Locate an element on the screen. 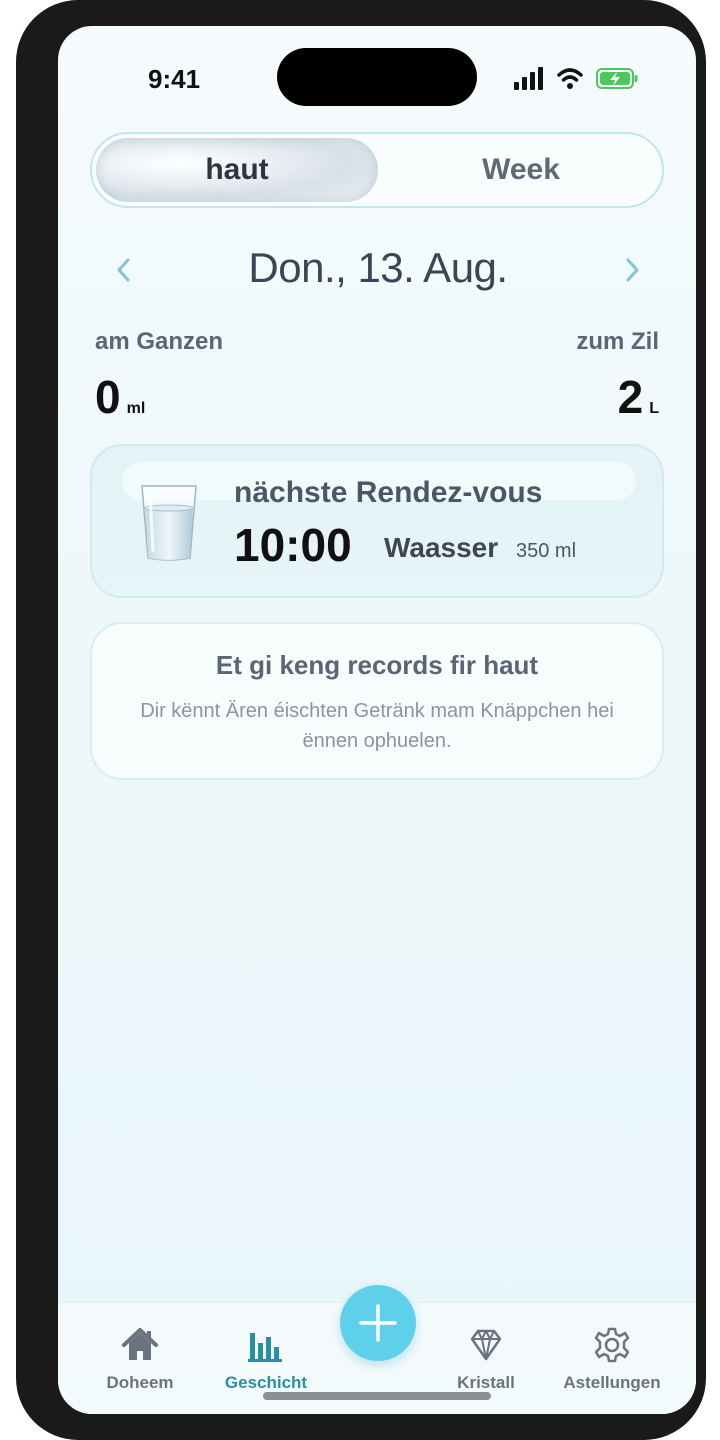 Image resolution: width=720 pixels, height=1440 pixels. segment-week: Week is located at coordinates (521, 170).